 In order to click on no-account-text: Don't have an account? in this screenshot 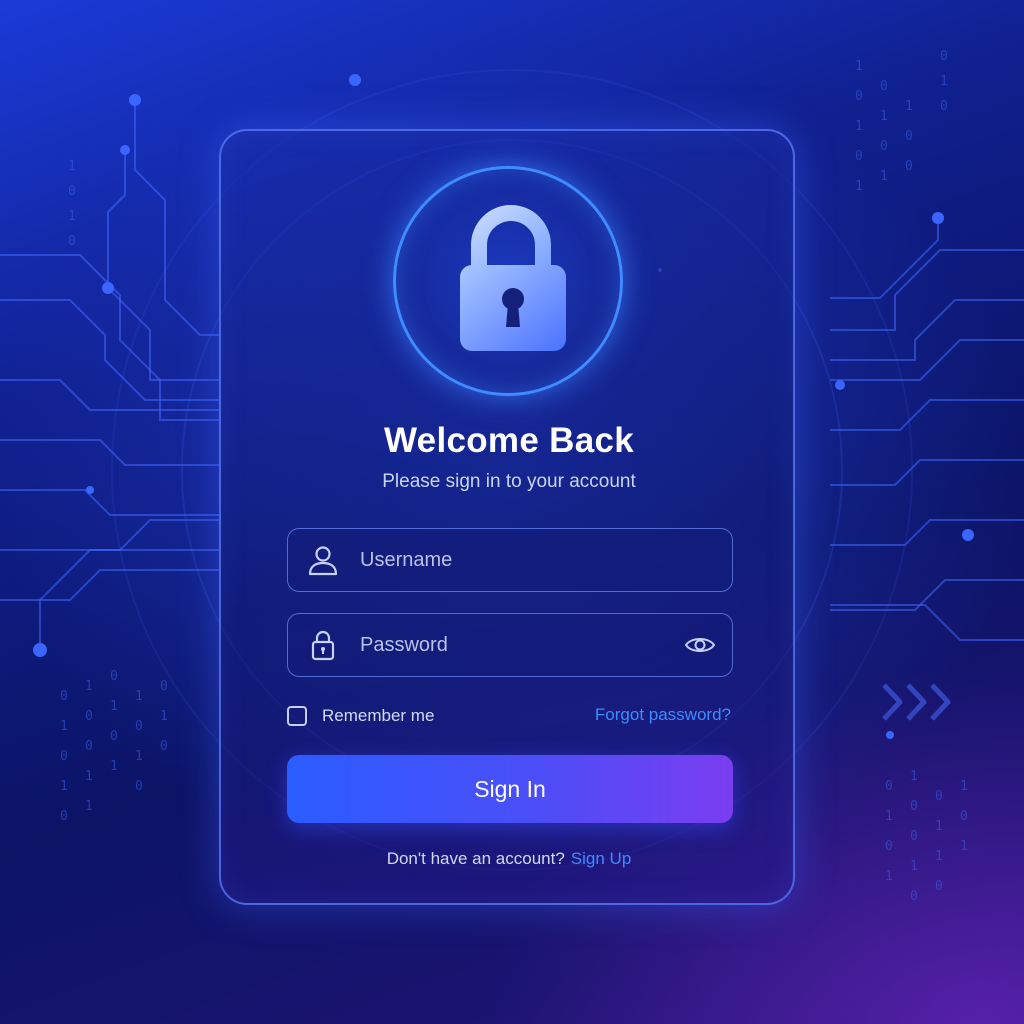, I will do `click(475, 858)`.